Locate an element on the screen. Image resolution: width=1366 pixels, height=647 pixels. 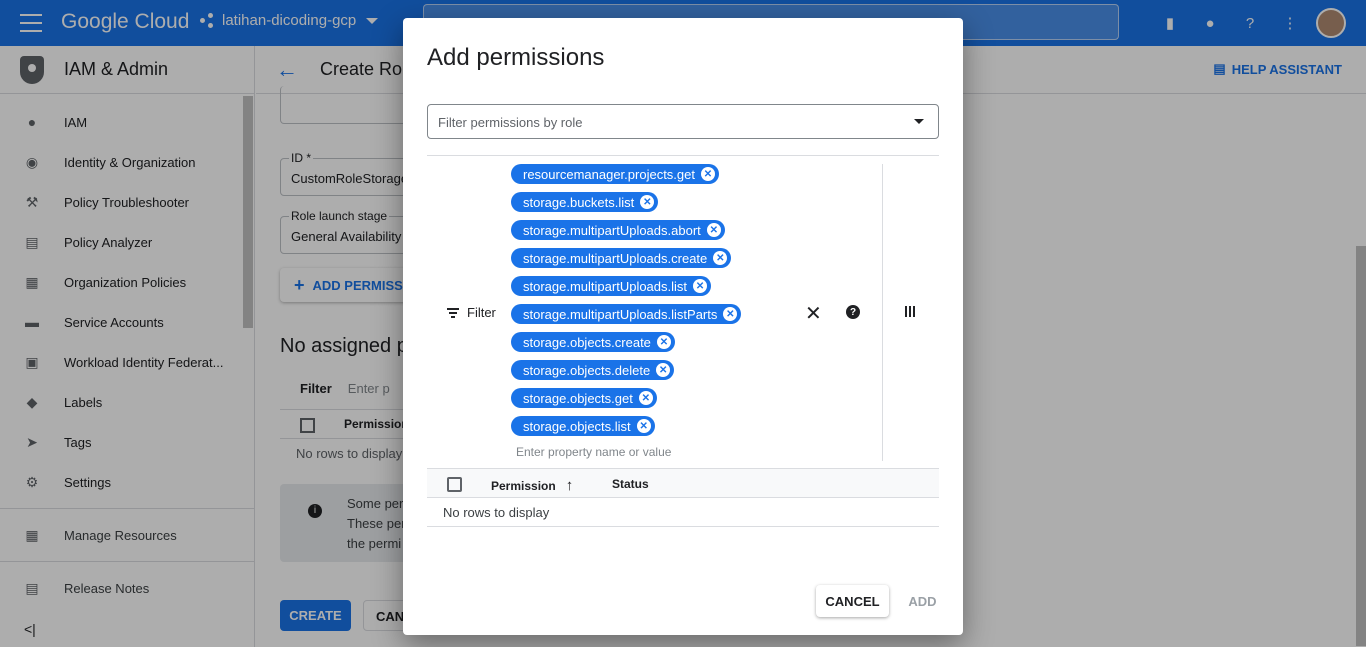
help-icon: ? is located at coordinates (853, 312).